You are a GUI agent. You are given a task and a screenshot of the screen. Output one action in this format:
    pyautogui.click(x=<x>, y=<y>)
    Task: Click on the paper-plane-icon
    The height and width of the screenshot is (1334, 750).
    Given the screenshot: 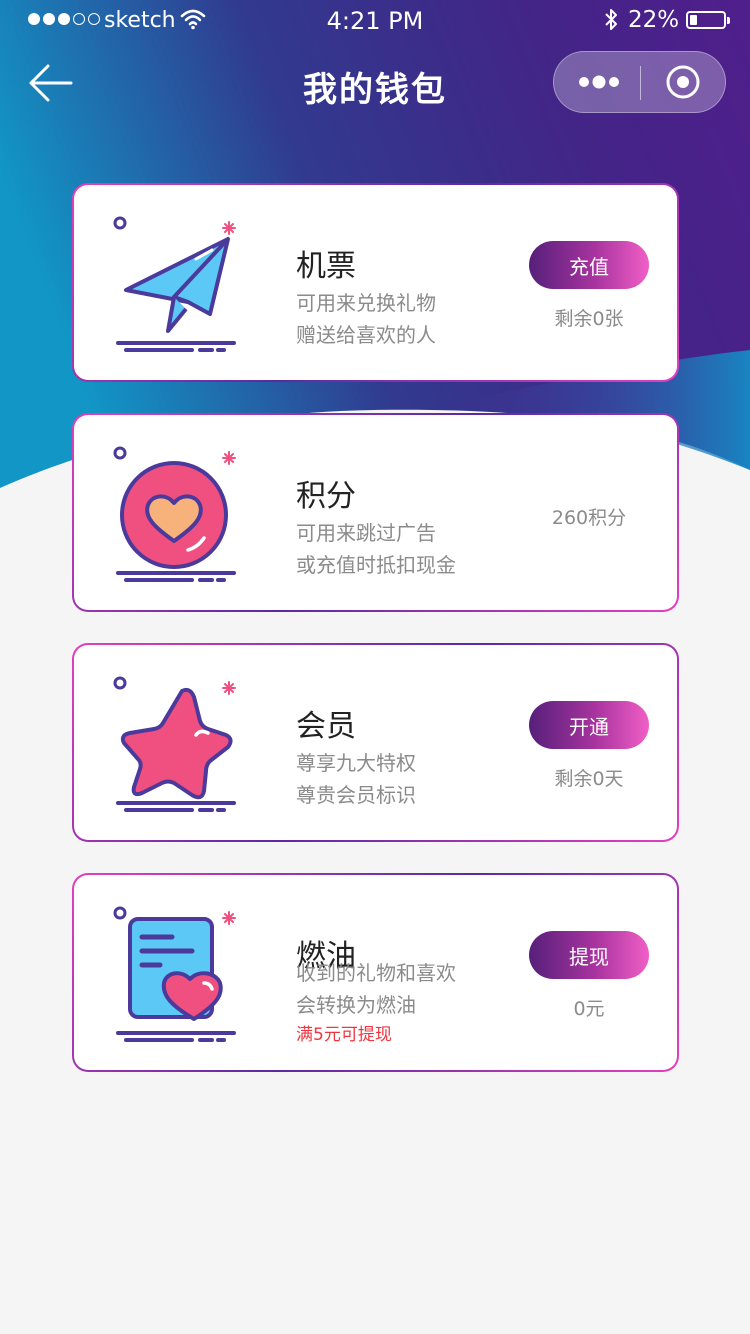 What is the action you would take?
    pyautogui.click(x=174, y=284)
    